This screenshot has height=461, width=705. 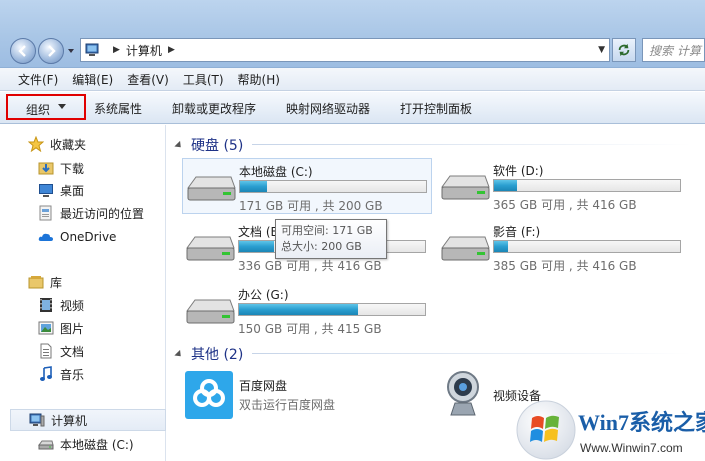 What do you see at coordinates (258, 232) in the screenshot?
I see `drive-name: 文档 (E` at bounding box center [258, 232].